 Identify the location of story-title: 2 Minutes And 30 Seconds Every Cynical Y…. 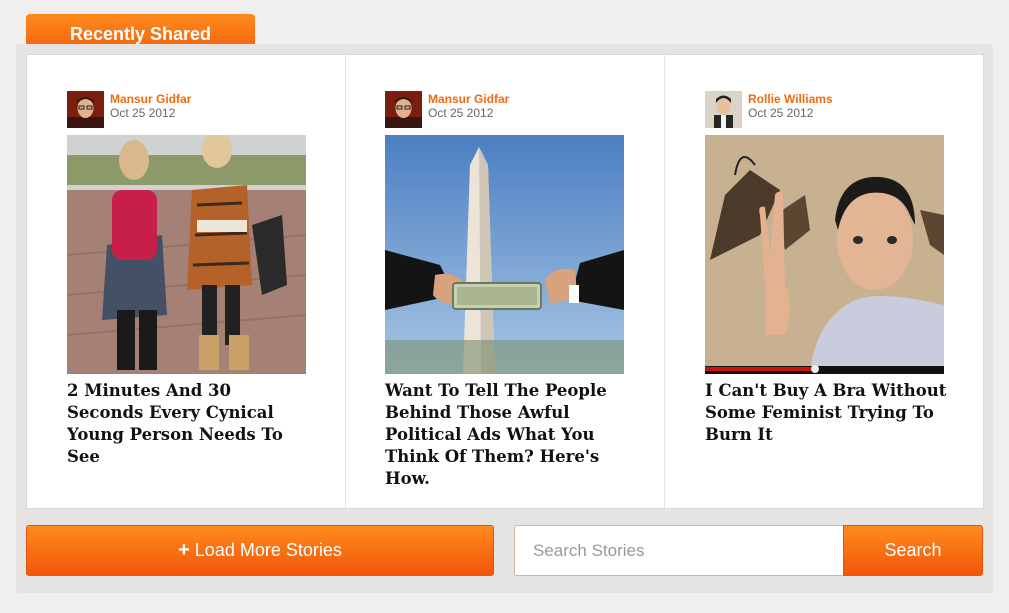
(189, 424).